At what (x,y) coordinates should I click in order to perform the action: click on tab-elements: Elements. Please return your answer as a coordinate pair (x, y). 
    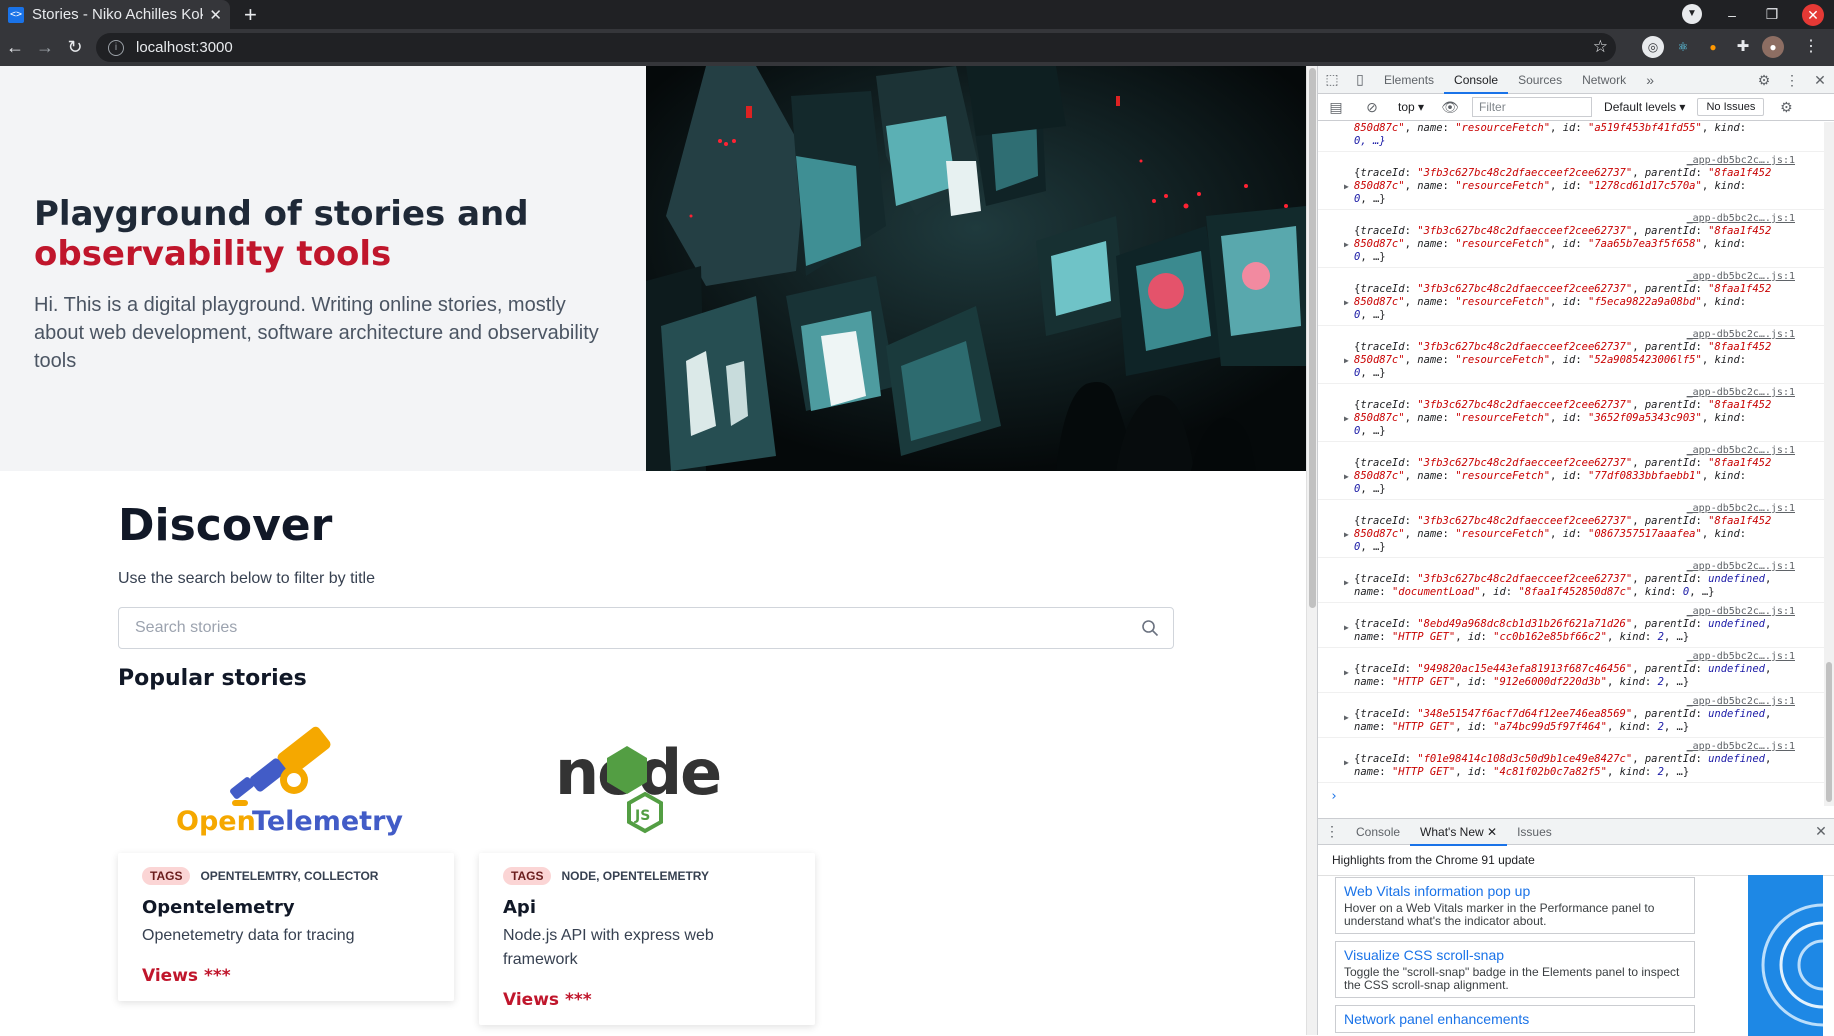
    Looking at the image, I should click on (1409, 80).